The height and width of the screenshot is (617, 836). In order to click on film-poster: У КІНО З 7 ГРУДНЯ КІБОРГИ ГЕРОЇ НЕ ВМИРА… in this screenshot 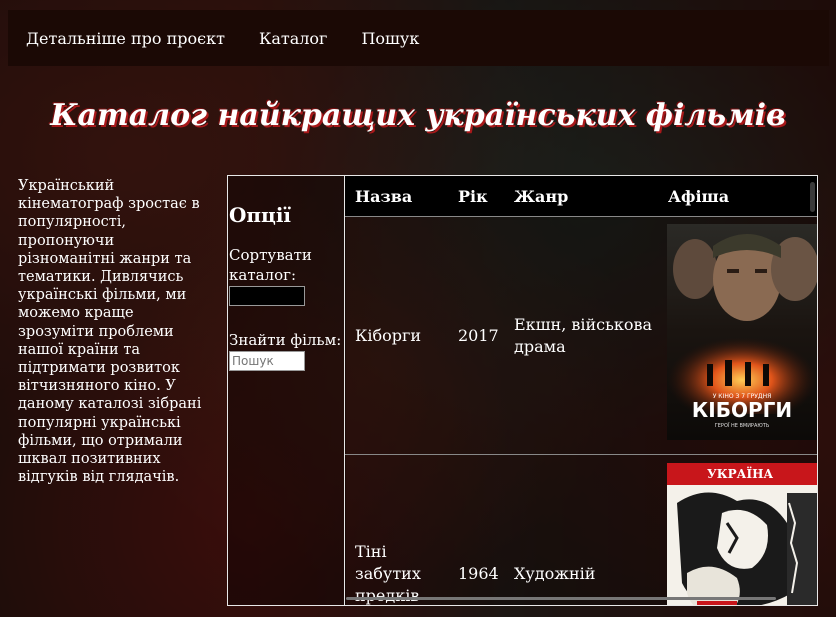, I will do `click(742, 332)`.